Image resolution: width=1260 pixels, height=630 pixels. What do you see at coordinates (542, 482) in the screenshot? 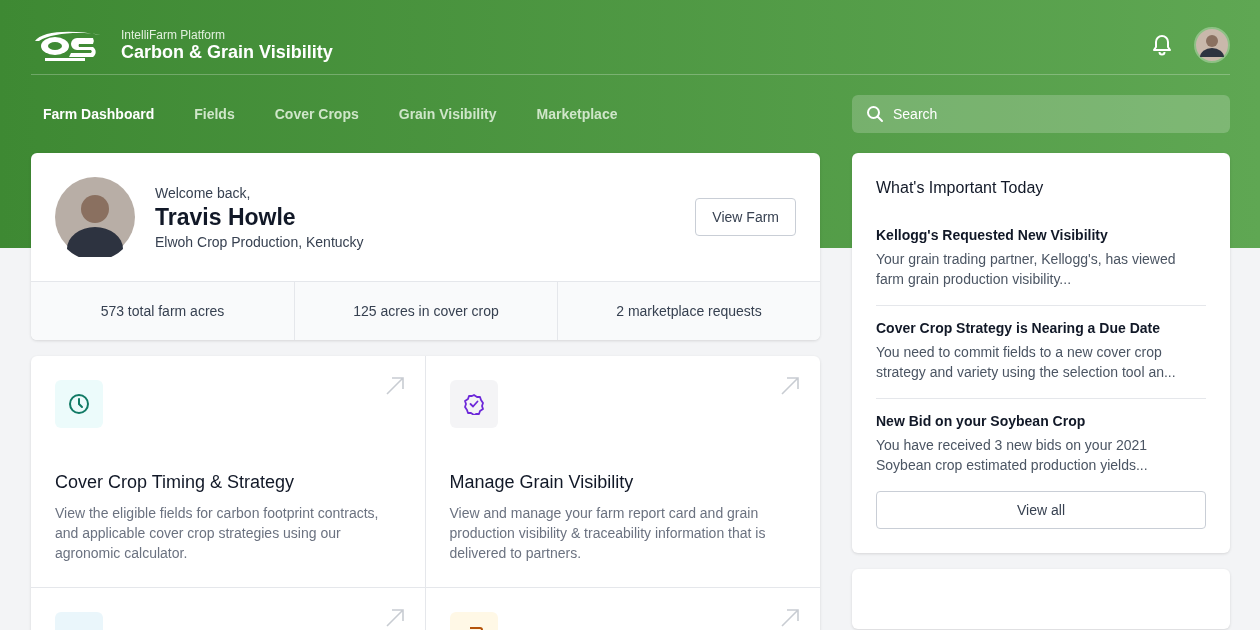
I see `action-title: Manage Grain Visibility` at bounding box center [542, 482].